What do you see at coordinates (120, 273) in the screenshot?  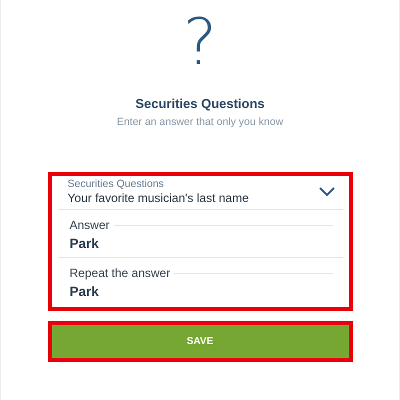 I see `field-label: Repeat the answer` at bounding box center [120, 273].